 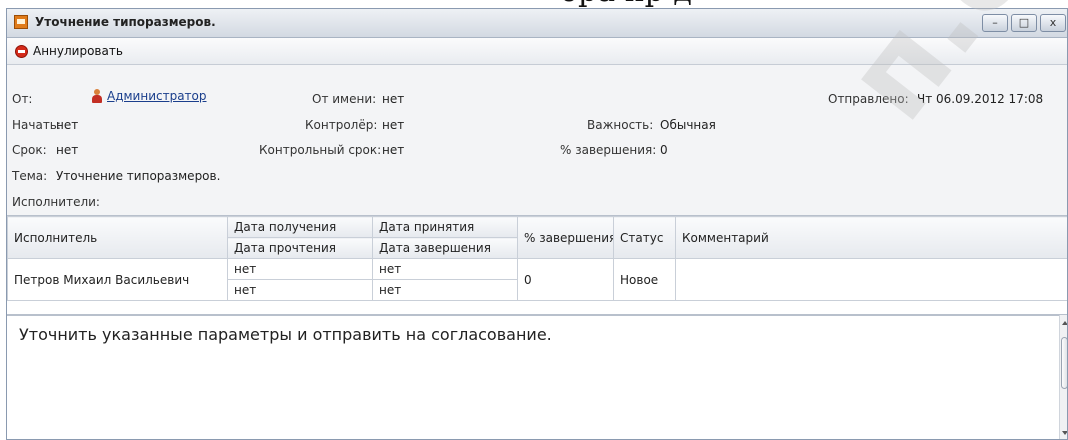 What do you see at coordinates (445, 227) in the screenshot?
I see `header-accepted: Дата принятия` at bounding box center [445, 227].